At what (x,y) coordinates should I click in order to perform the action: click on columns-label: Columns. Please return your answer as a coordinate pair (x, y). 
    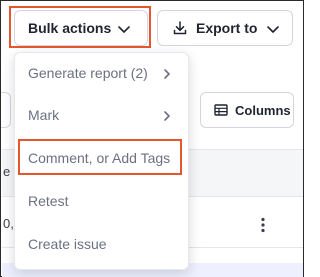
    Looking at the image, I should click on (263, 110).